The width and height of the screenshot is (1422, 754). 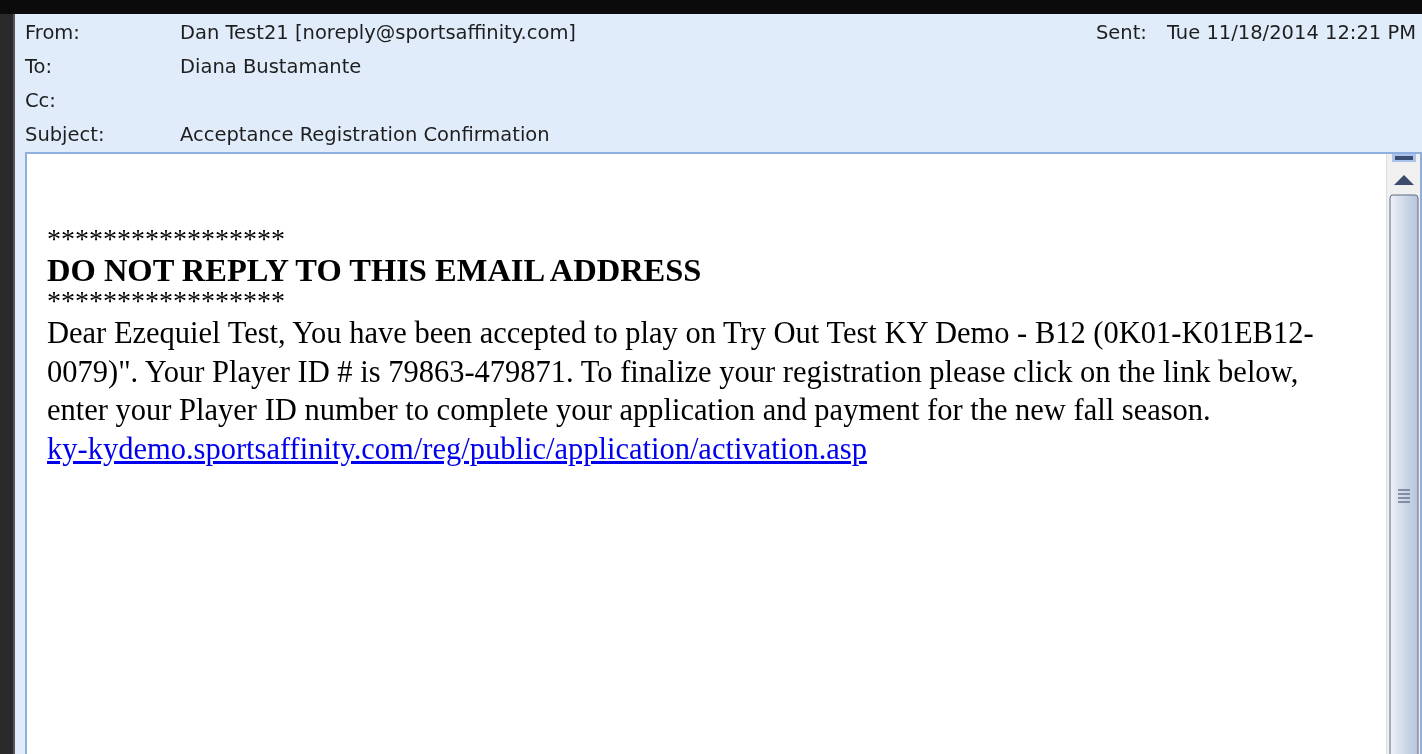 I want to click on field-label: Cc:, so click(x=41, y=101).